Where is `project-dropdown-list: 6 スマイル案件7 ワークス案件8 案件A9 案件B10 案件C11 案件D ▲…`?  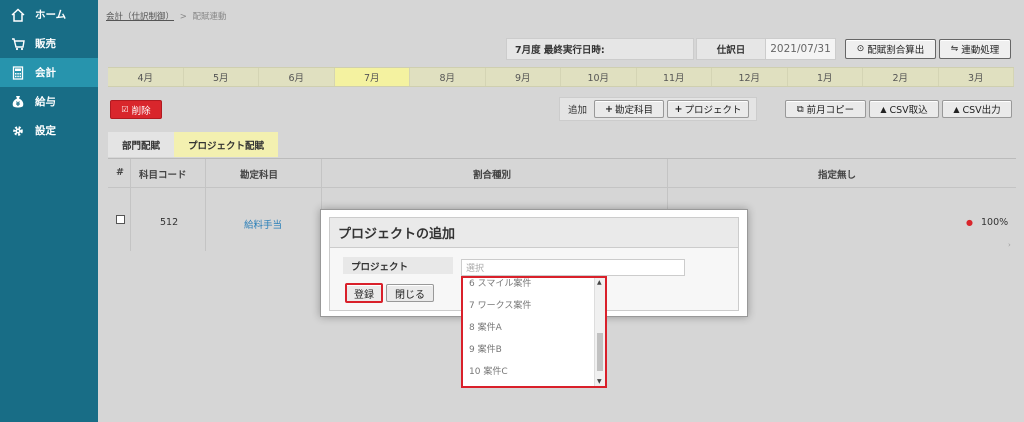
project-dropdown-list: 6 スマイル案件7 ワークス案件8 案件A9 案件B10 案件C11 案件D ▲… is located at coordinates (534, 332).